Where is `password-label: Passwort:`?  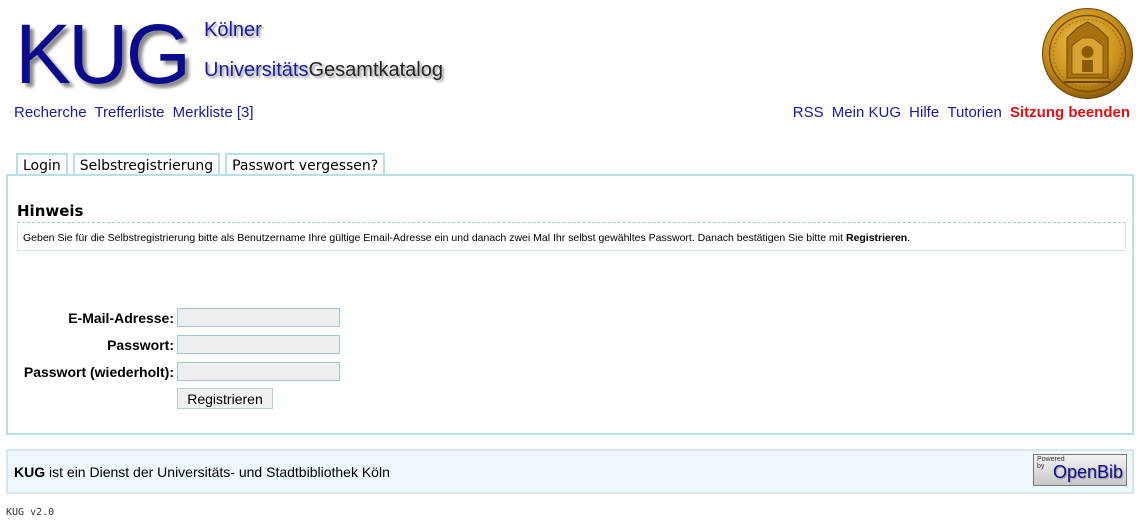
password-label: Passwort: is located at coordinates (140, 345).